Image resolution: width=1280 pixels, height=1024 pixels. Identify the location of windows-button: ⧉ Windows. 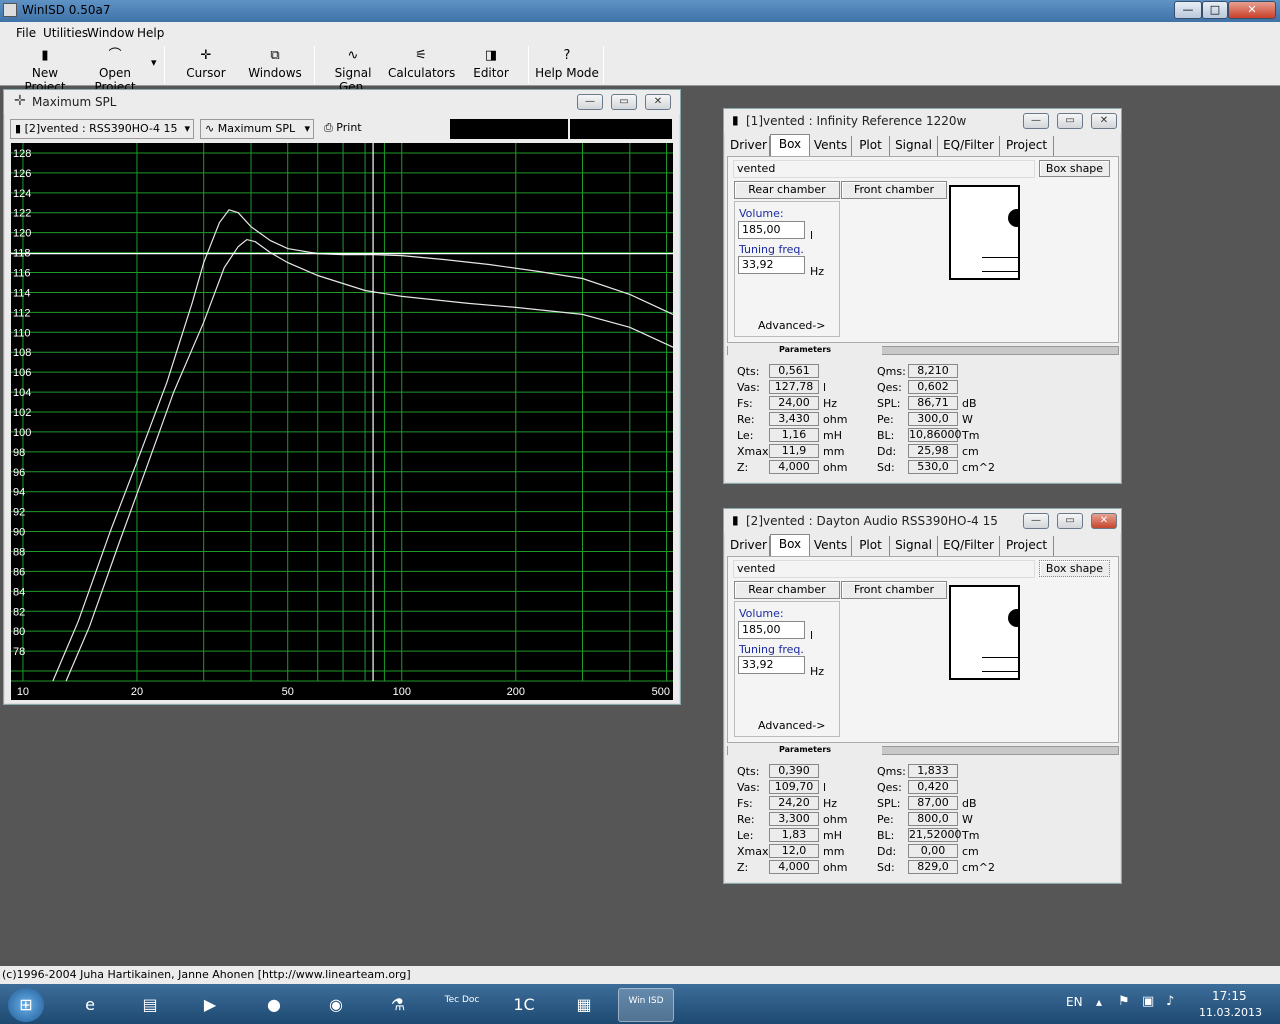
(275, 65).